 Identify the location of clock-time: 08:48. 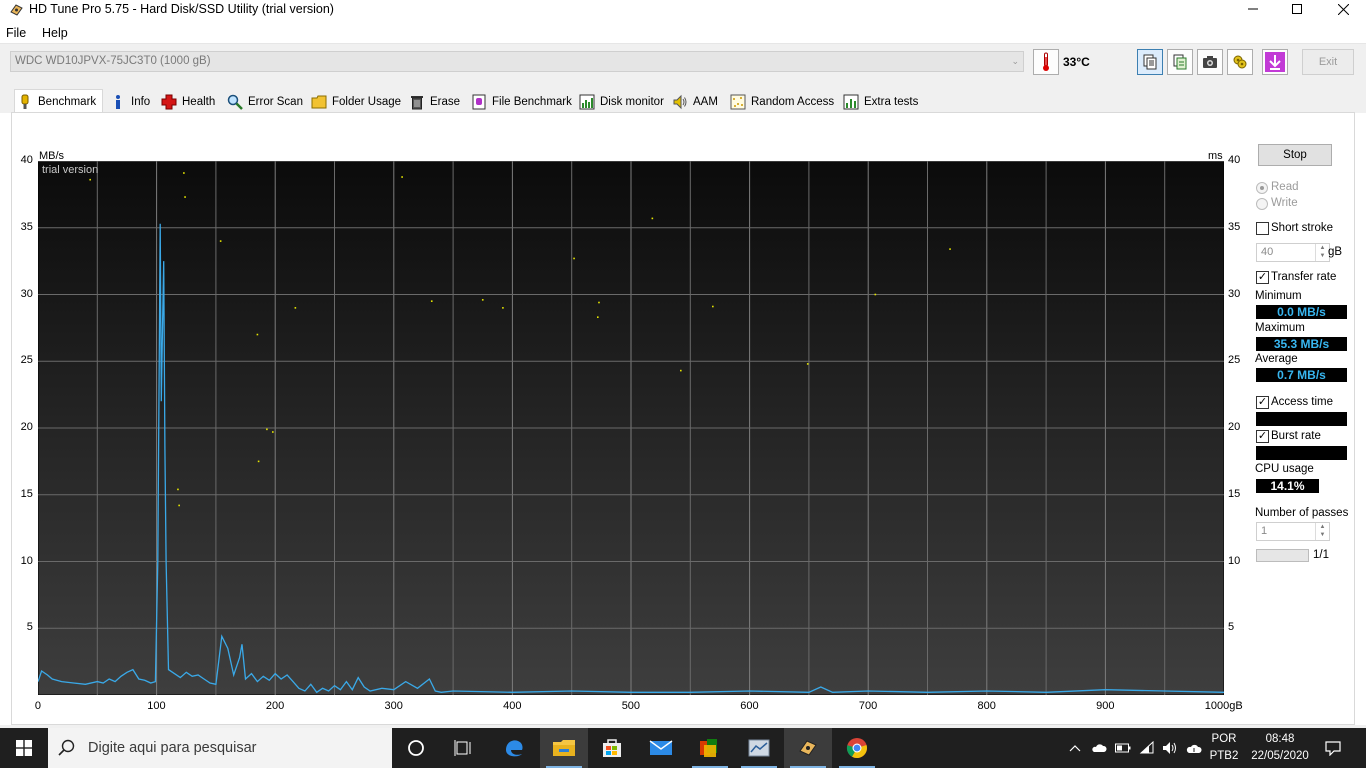
(1280, 739).